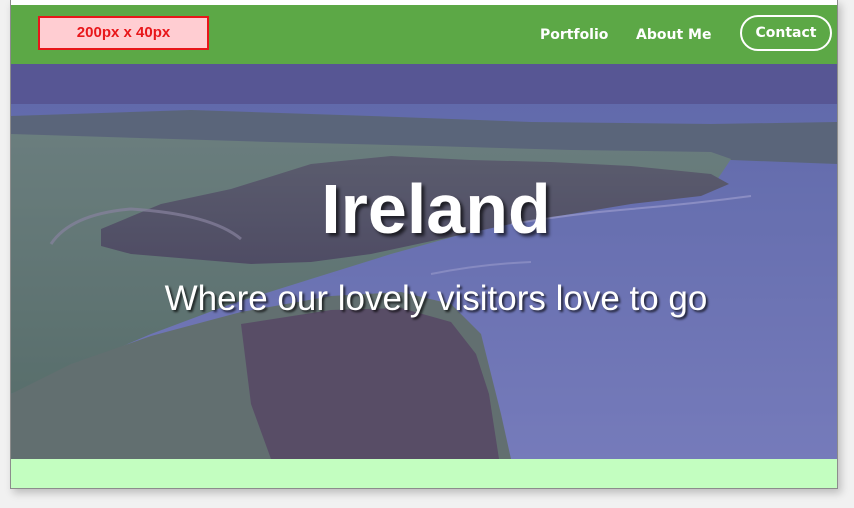  What do you see at coordinates (673, 35) in the screenshot?
I see `nav-link-about-me: About Me` at bounding box center [673, 35].